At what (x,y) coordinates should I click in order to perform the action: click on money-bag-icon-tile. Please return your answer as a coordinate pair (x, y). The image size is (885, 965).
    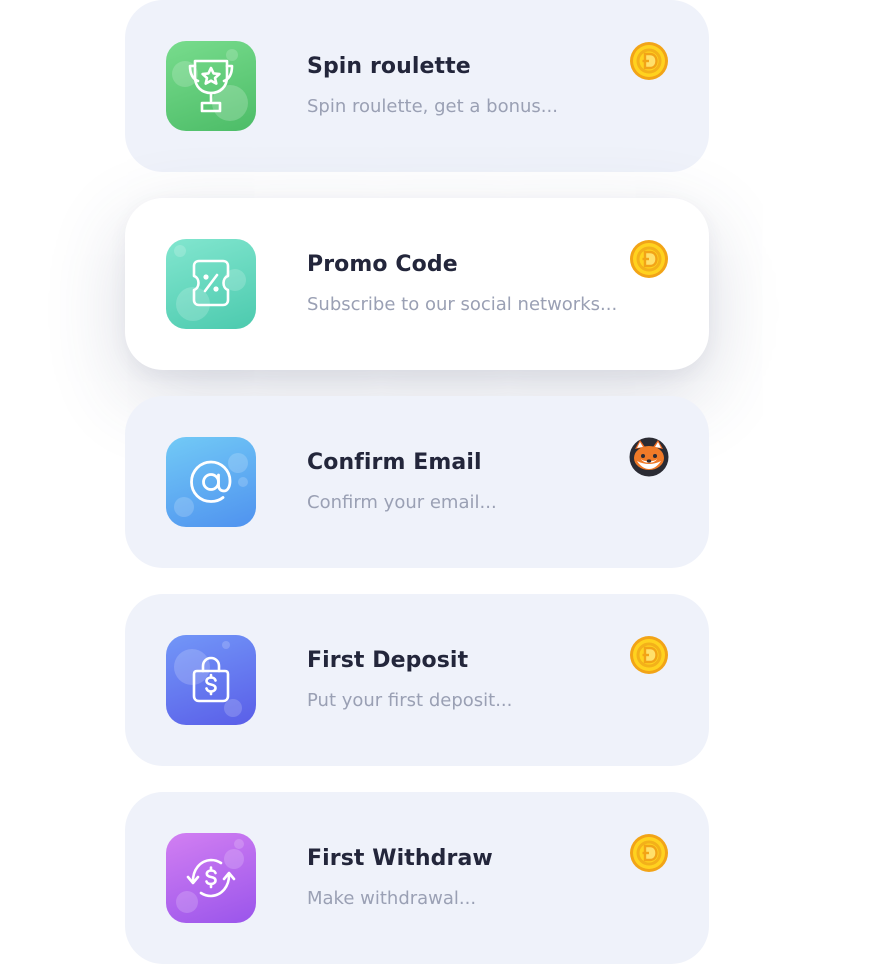
    Looking at the image, I should click on (211, 680).